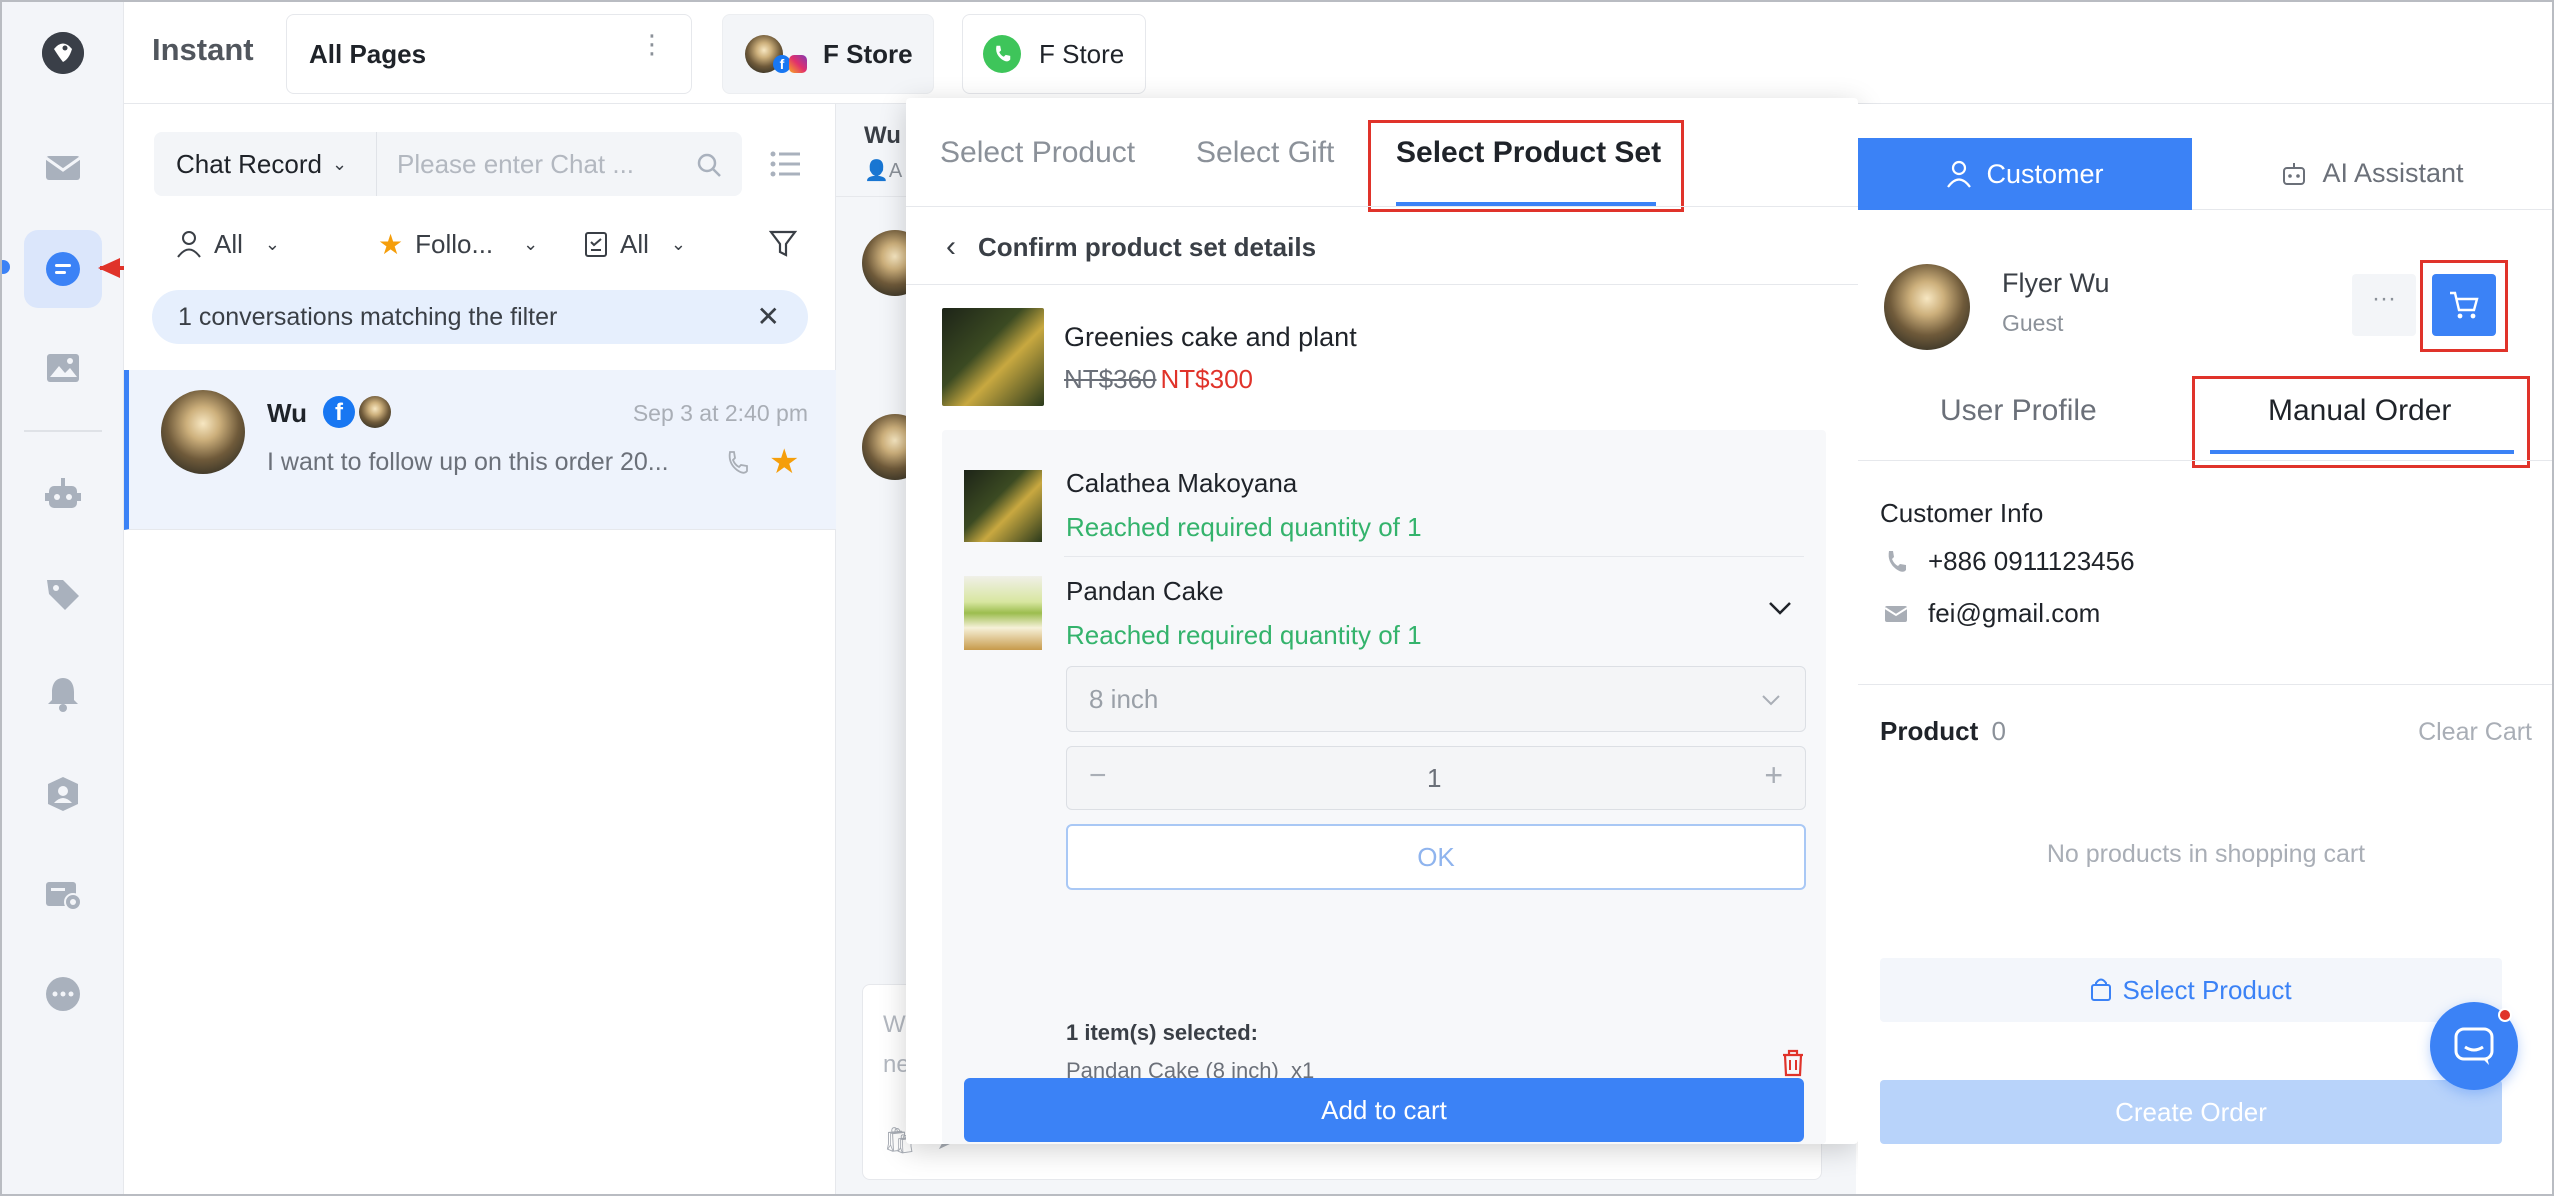 Image resolution: width=2554 pixels, height=1196 pixels. I want to click on page-selector: All Pages ⋮, so click(489, 54).